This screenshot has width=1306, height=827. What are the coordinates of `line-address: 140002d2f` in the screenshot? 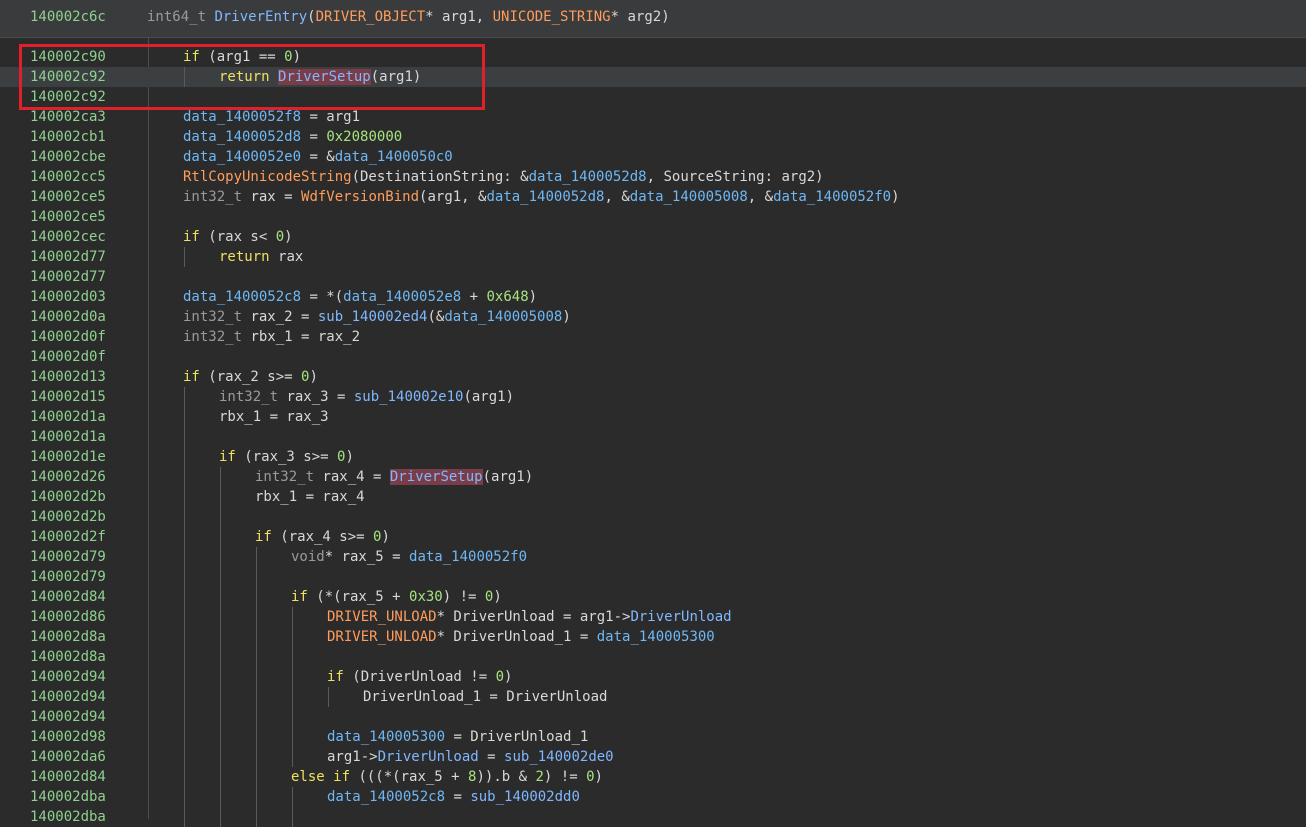 It's located at (68, 537).